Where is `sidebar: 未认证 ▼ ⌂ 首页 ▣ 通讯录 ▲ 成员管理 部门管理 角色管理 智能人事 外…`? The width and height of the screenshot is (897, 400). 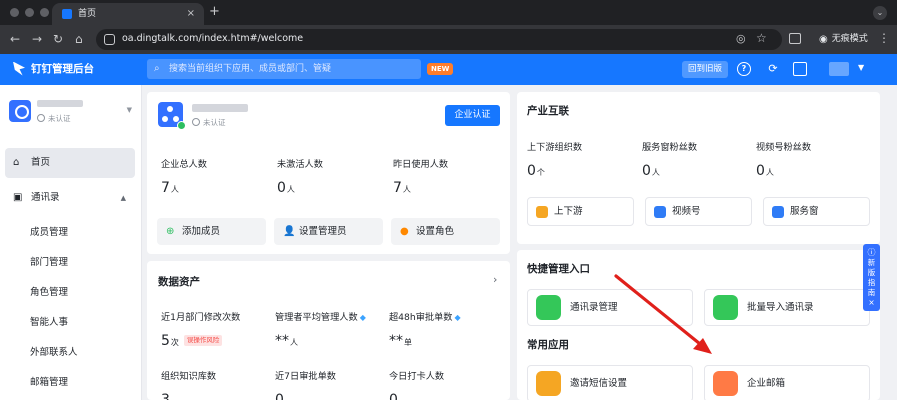
sidebar: 未认证 ▼ ⌂ 首页 ▣ 通讯录 ▲ 成员管理 部门管理 角色管理 智能人事 外… is located at coordinates (71, 242).